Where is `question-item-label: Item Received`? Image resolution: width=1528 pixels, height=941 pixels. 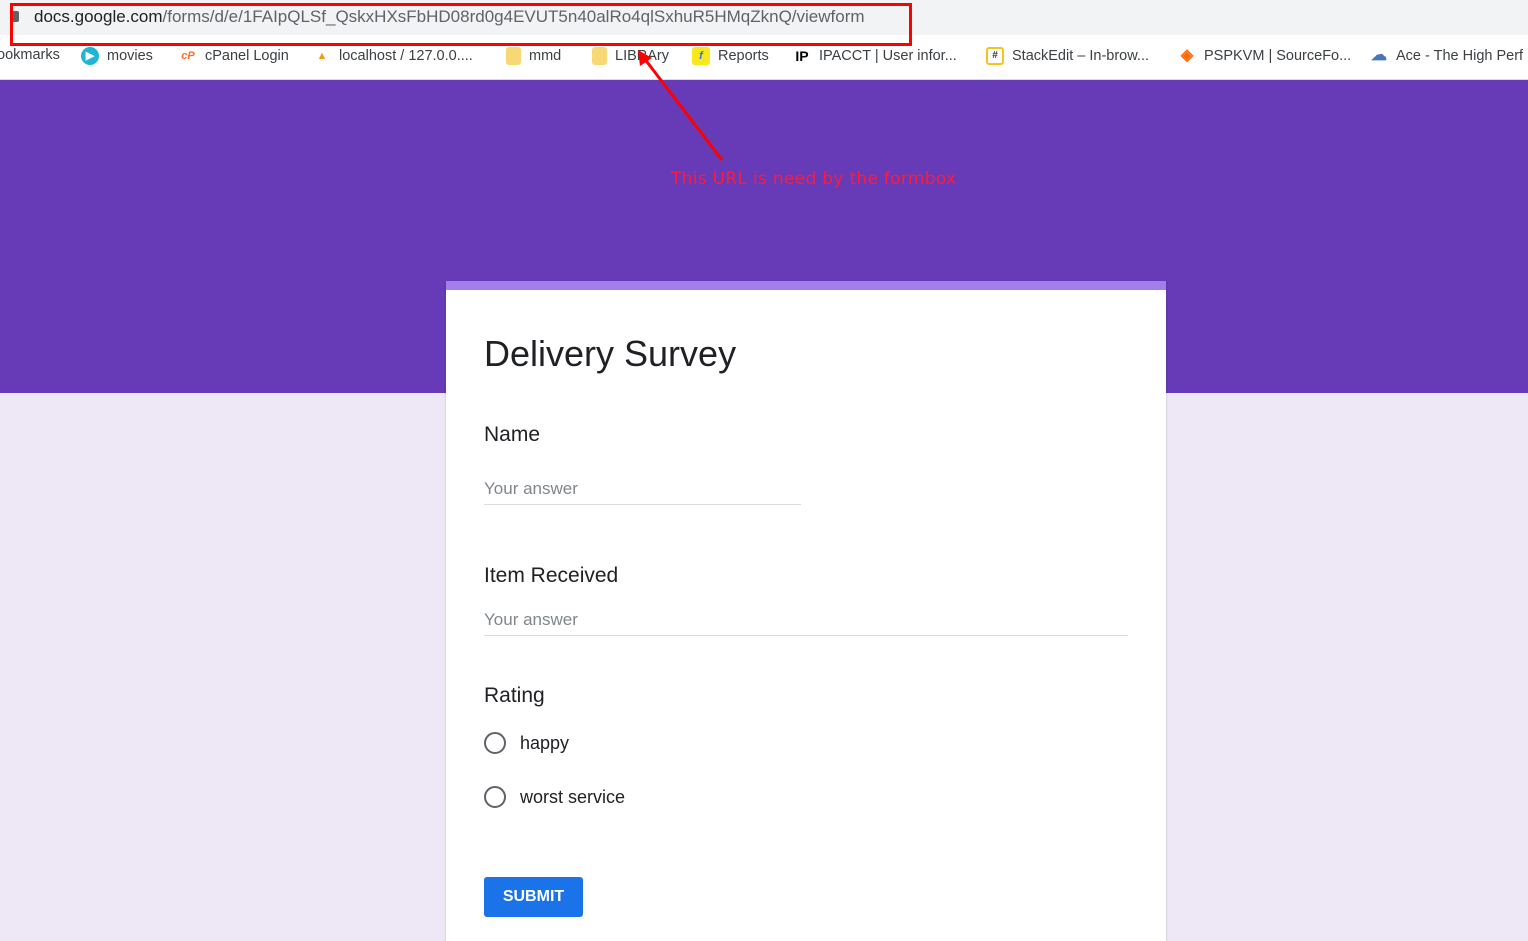 question-item-label: Item Received is located at coordinates (551, 575).